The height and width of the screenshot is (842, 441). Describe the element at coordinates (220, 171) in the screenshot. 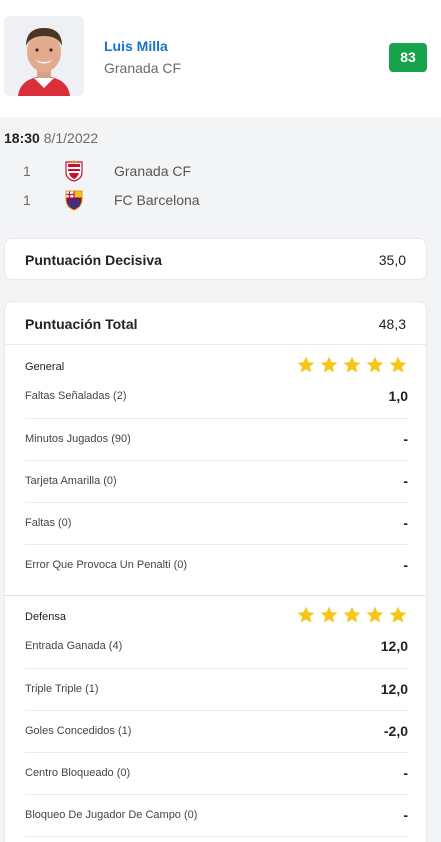

I see `team-row-home: 1 Granada CF` at that location.